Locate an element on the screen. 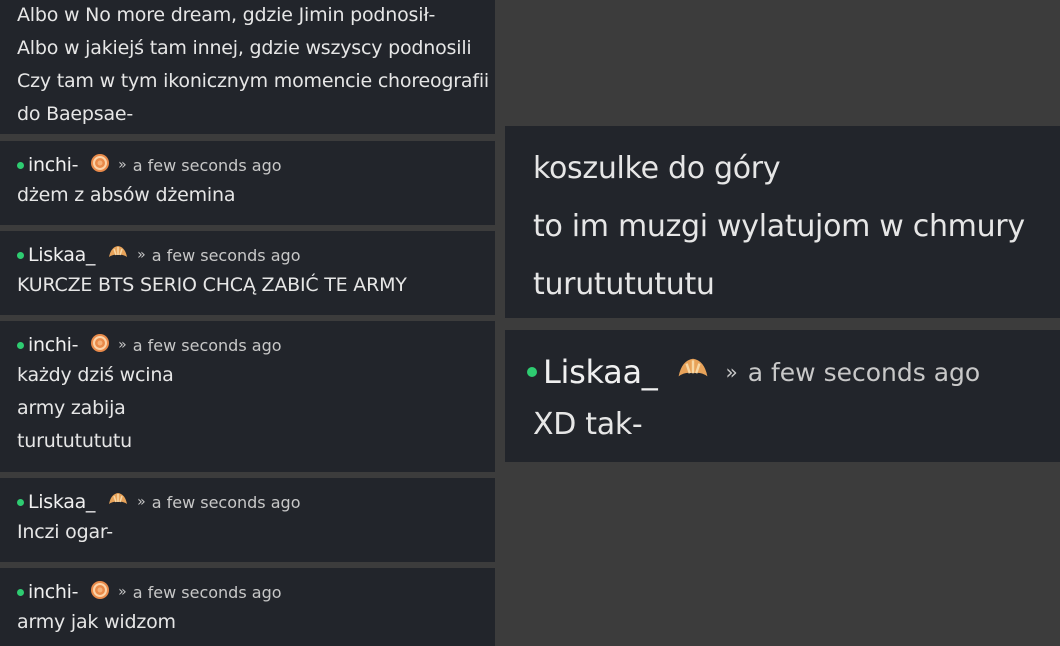 This screenshot has height=646, width=1060. message-line: koszulke do góry is located at coordinates (657, 168).